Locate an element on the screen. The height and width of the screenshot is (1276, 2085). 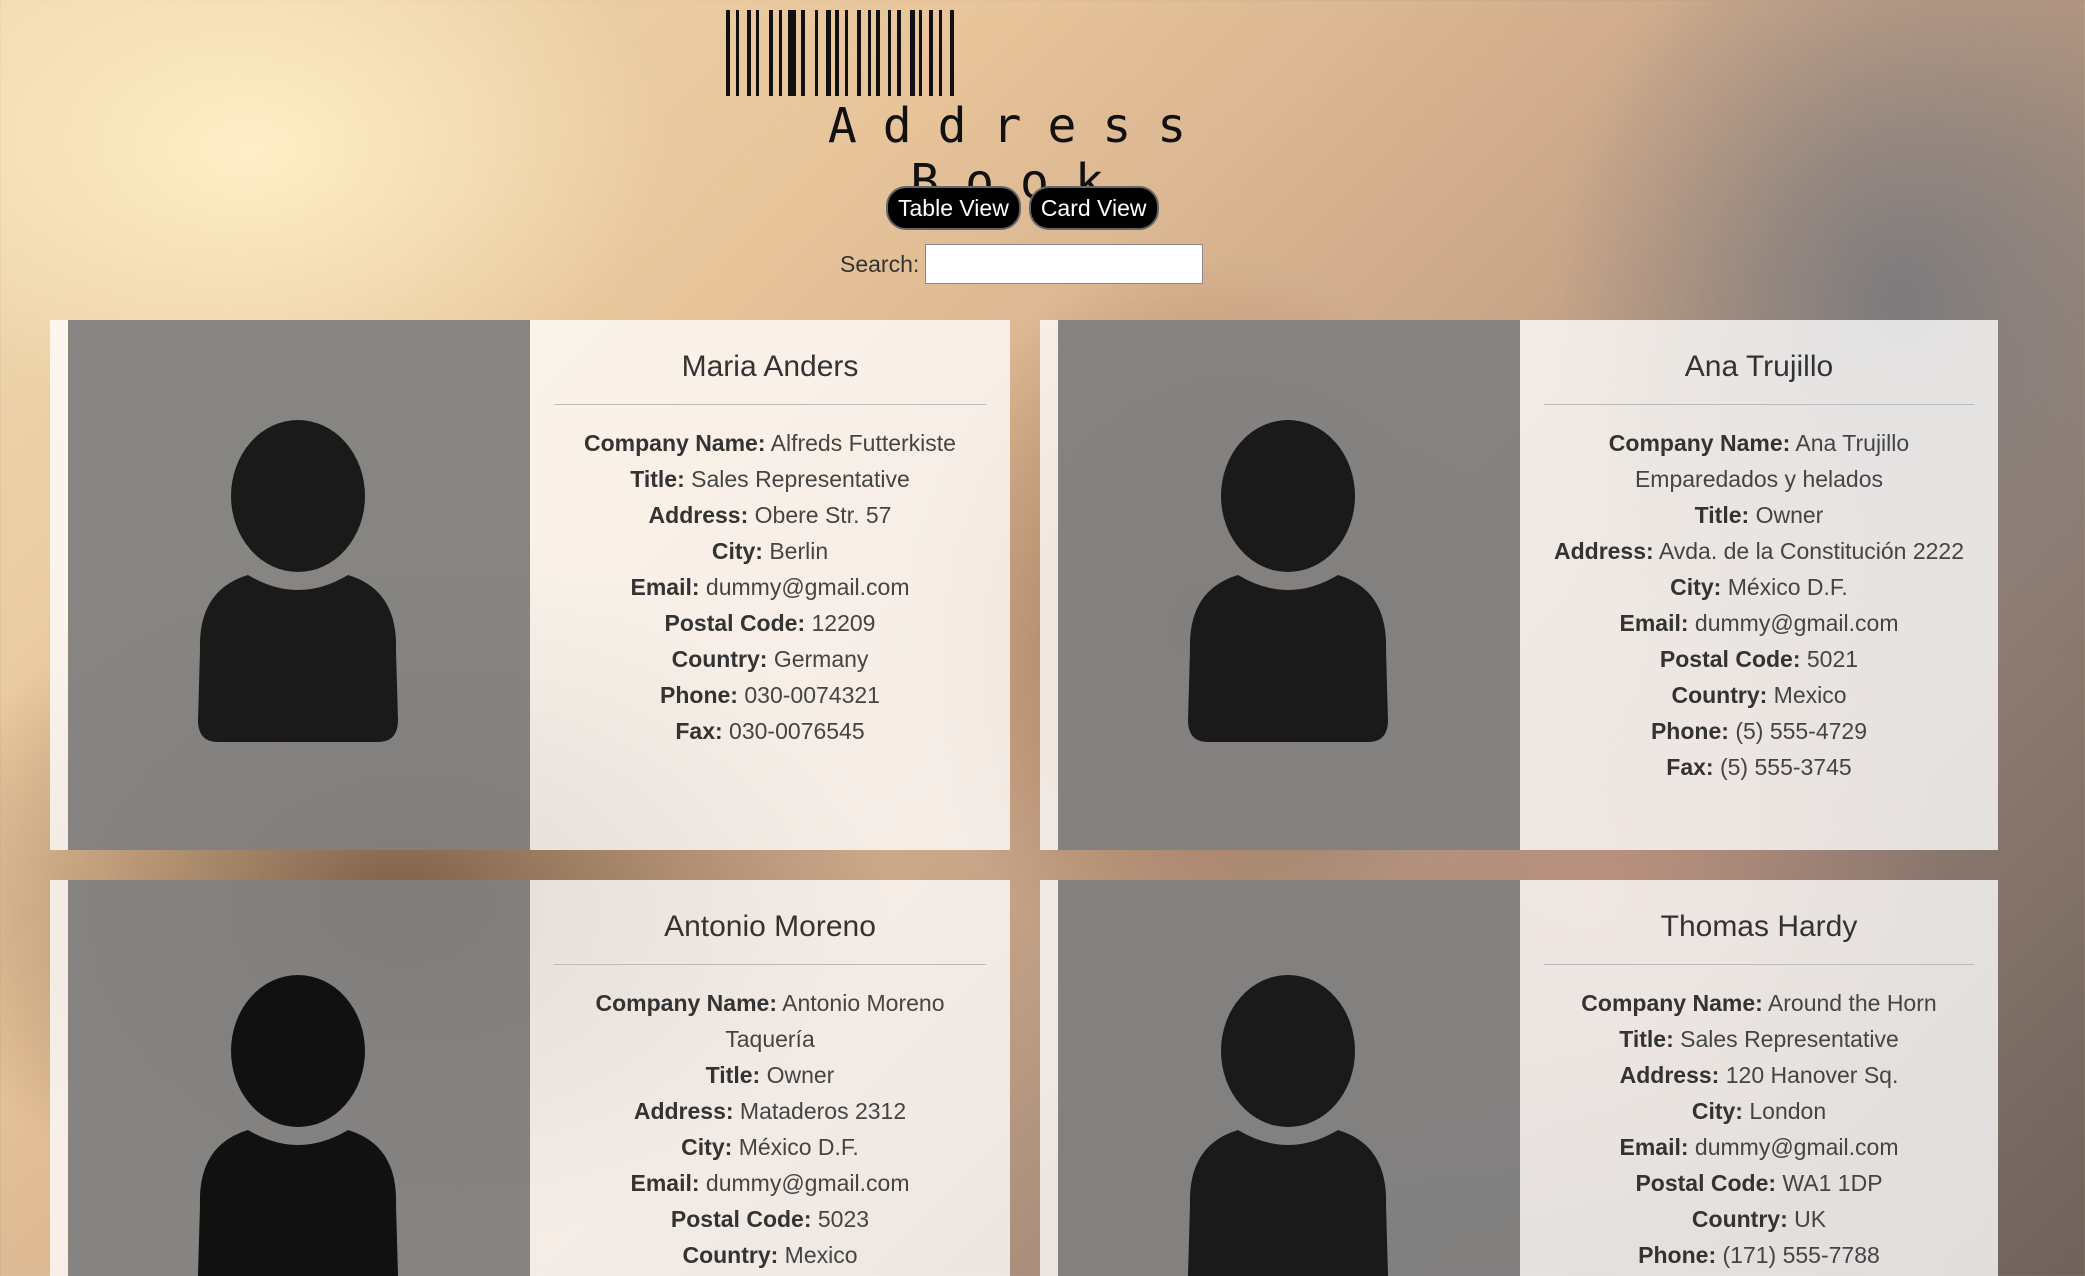
card-view-button: Card View is located at coordinates (1093, 208).